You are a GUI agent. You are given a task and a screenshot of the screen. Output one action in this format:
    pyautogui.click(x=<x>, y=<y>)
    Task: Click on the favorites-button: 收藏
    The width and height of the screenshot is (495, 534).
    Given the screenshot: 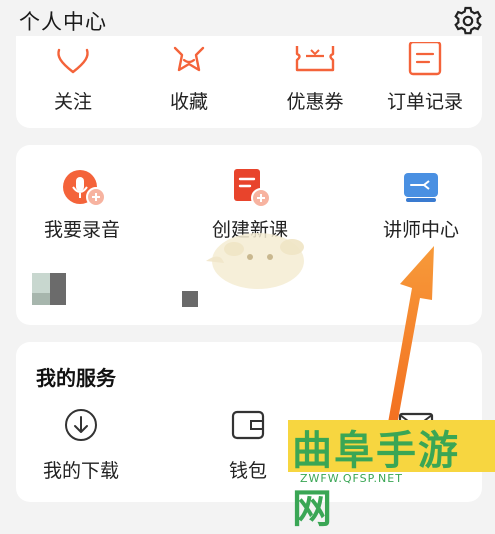 What is the action you would take?
    pyautogui.click(x=189, y=75)
    